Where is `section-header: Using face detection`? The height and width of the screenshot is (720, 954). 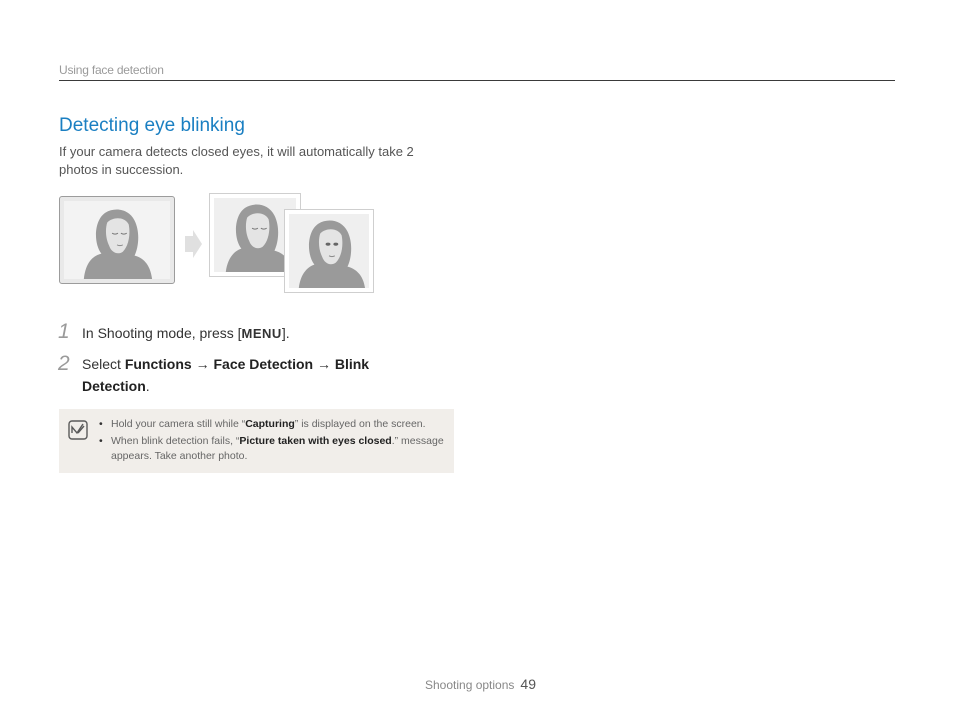
section-header: Using face detection is located at coordinates (111, 70).